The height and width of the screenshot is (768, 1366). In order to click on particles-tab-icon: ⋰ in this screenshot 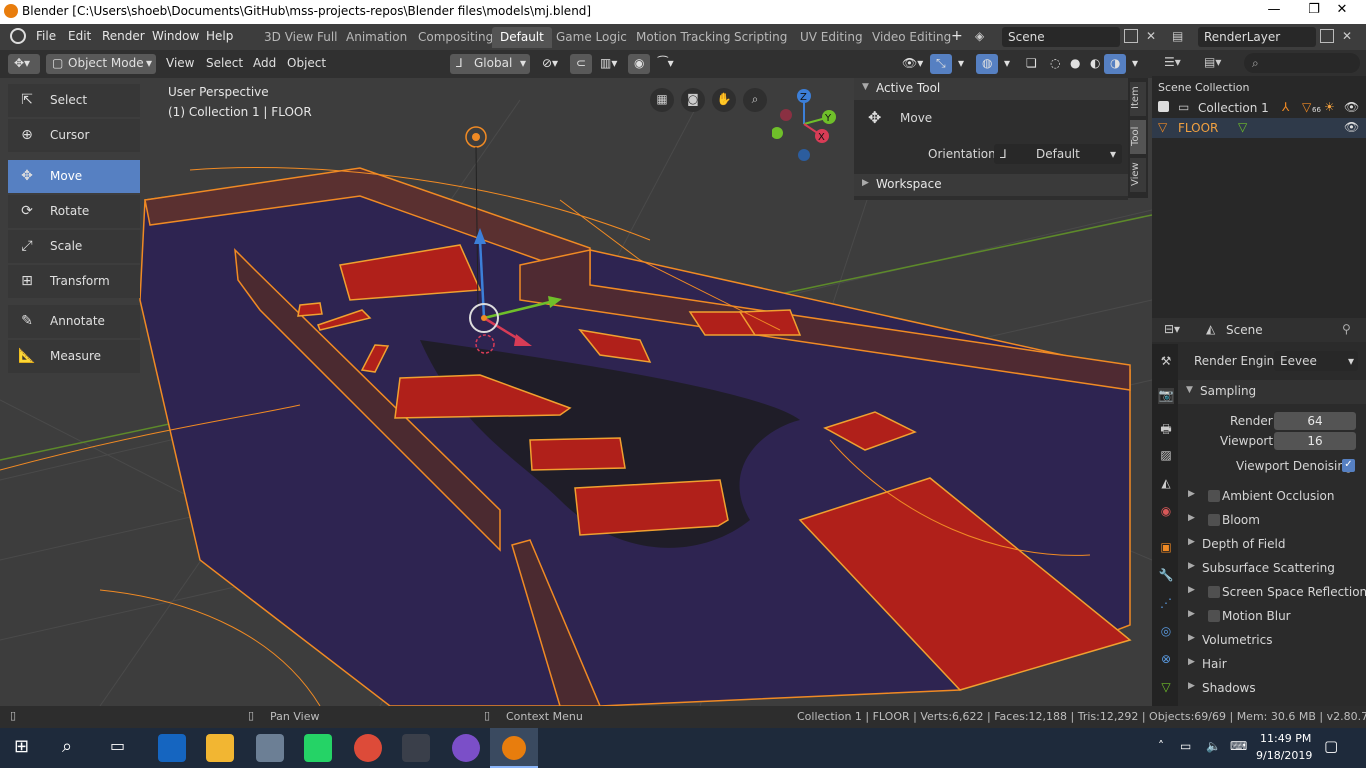, I will do `click(1166, 604)`.